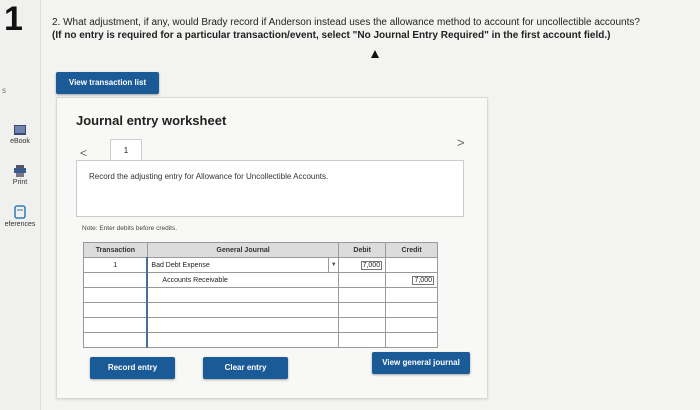 Image resolution: width=700 pixels, height=410 pixels. What do you see at coordinates (334, 265) in the screenshot?
I see `account-dropdown-icon: ▼` at bounding box center [334, 265].